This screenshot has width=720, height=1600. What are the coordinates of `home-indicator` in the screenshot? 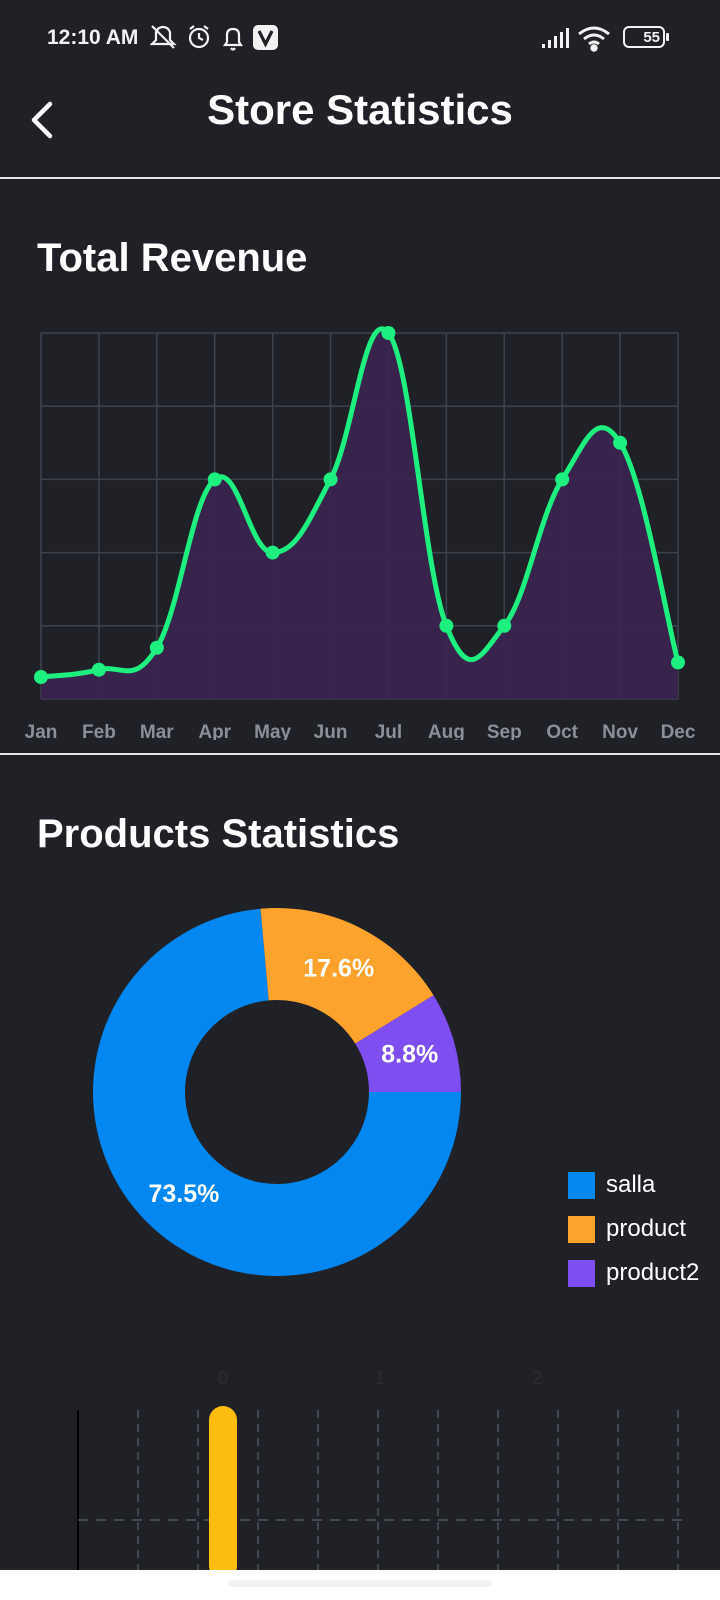 It's located at (360, 1583).